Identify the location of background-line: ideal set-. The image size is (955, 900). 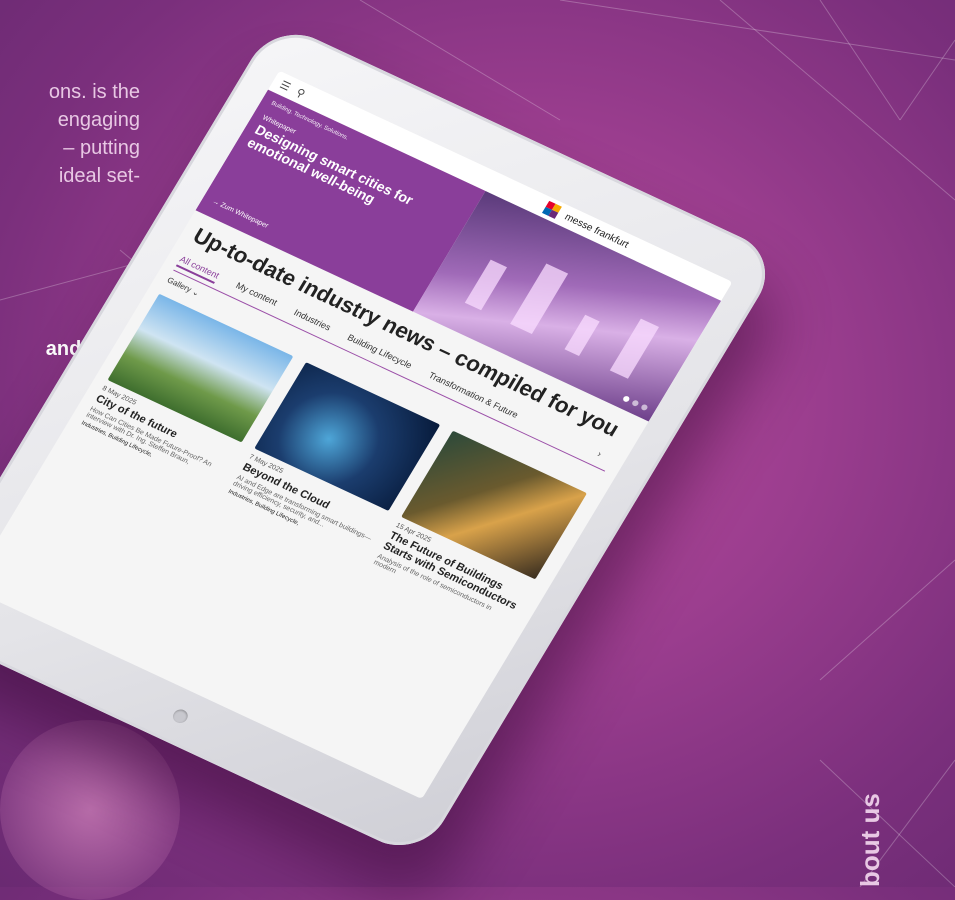
(99, 176).